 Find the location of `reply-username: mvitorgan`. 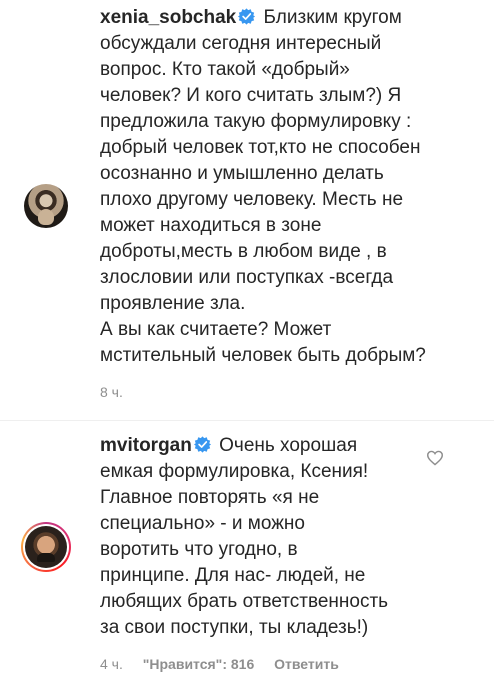

reply-username: mvitorgan is located at coordinates (146, 445).